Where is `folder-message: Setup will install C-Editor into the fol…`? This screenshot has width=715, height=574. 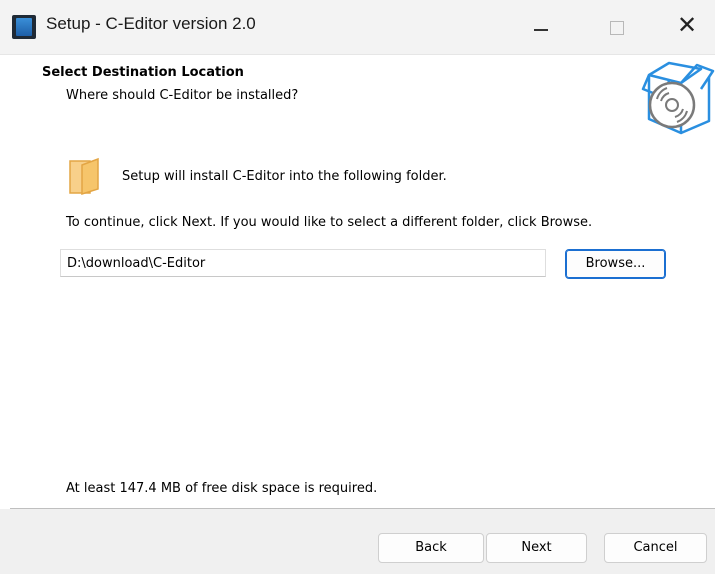
folder-message: Setup will install C-Editor into the fol… is located at coordinates (284, 176).